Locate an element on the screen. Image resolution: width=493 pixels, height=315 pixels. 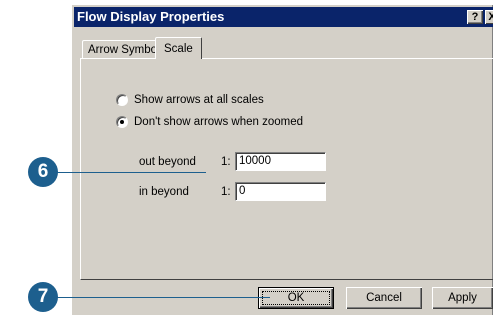
apply-button: Apply is located at coordinates (462, 298).